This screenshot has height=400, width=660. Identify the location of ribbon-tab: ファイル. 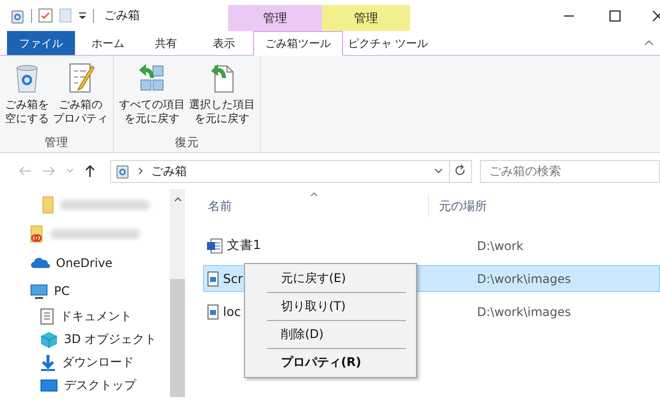
(41, 43).